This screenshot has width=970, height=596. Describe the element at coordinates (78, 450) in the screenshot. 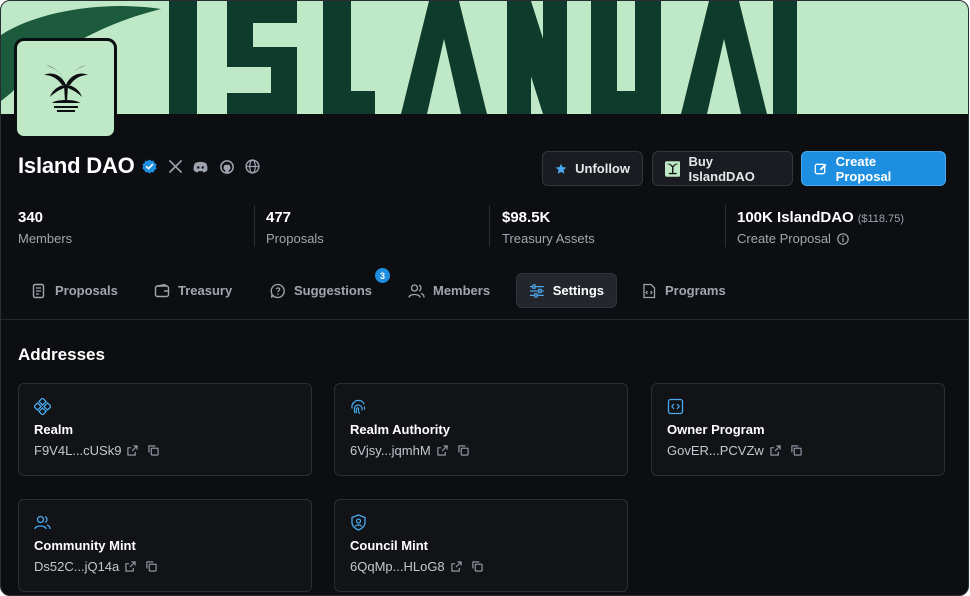

I see `address-value: F9V4L...cUSk9` at that location.